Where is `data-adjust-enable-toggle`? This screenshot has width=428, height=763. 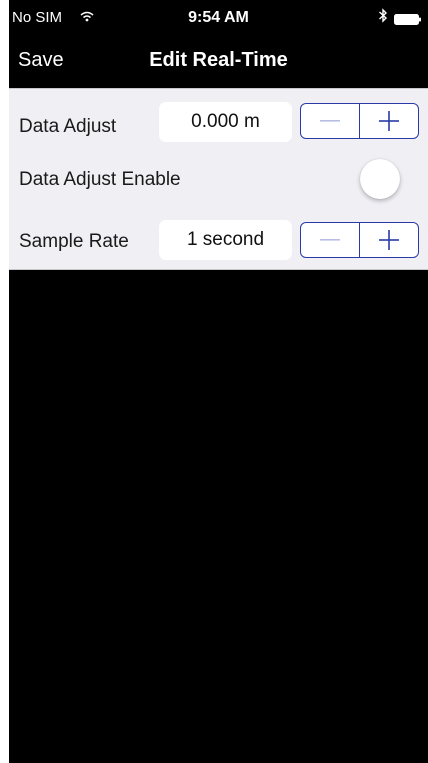 data-adjust-enable-toggle is located at coordinates (380, 179).